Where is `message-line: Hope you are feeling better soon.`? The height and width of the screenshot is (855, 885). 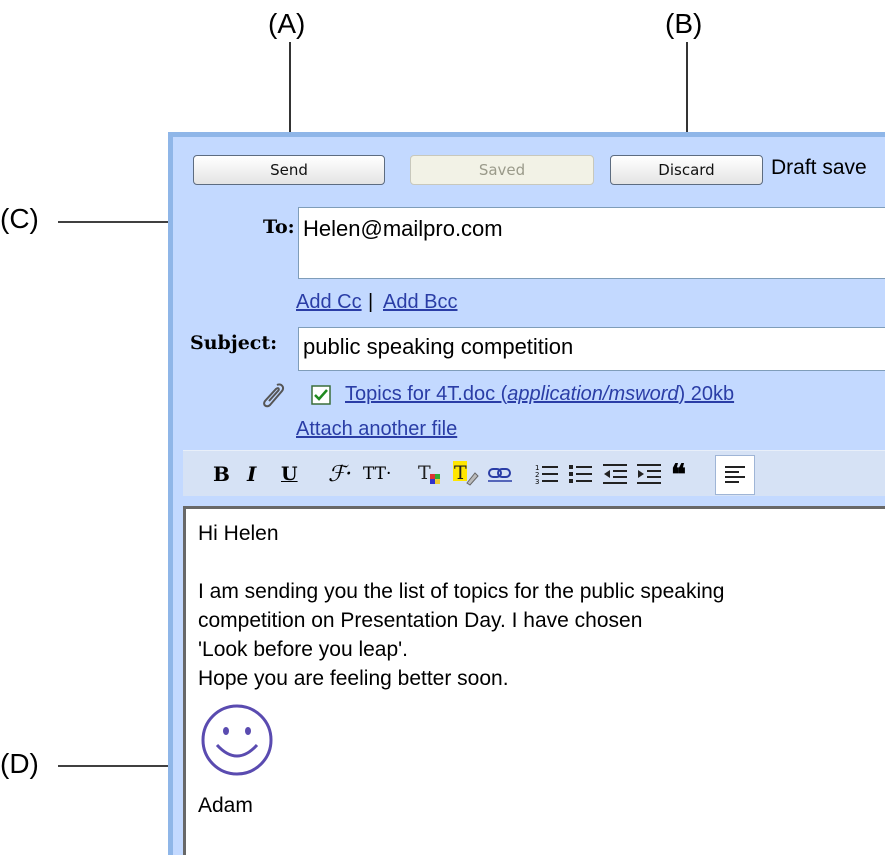
message-line: Hope you are feeling better soon. is located at coordinates (353, 678).